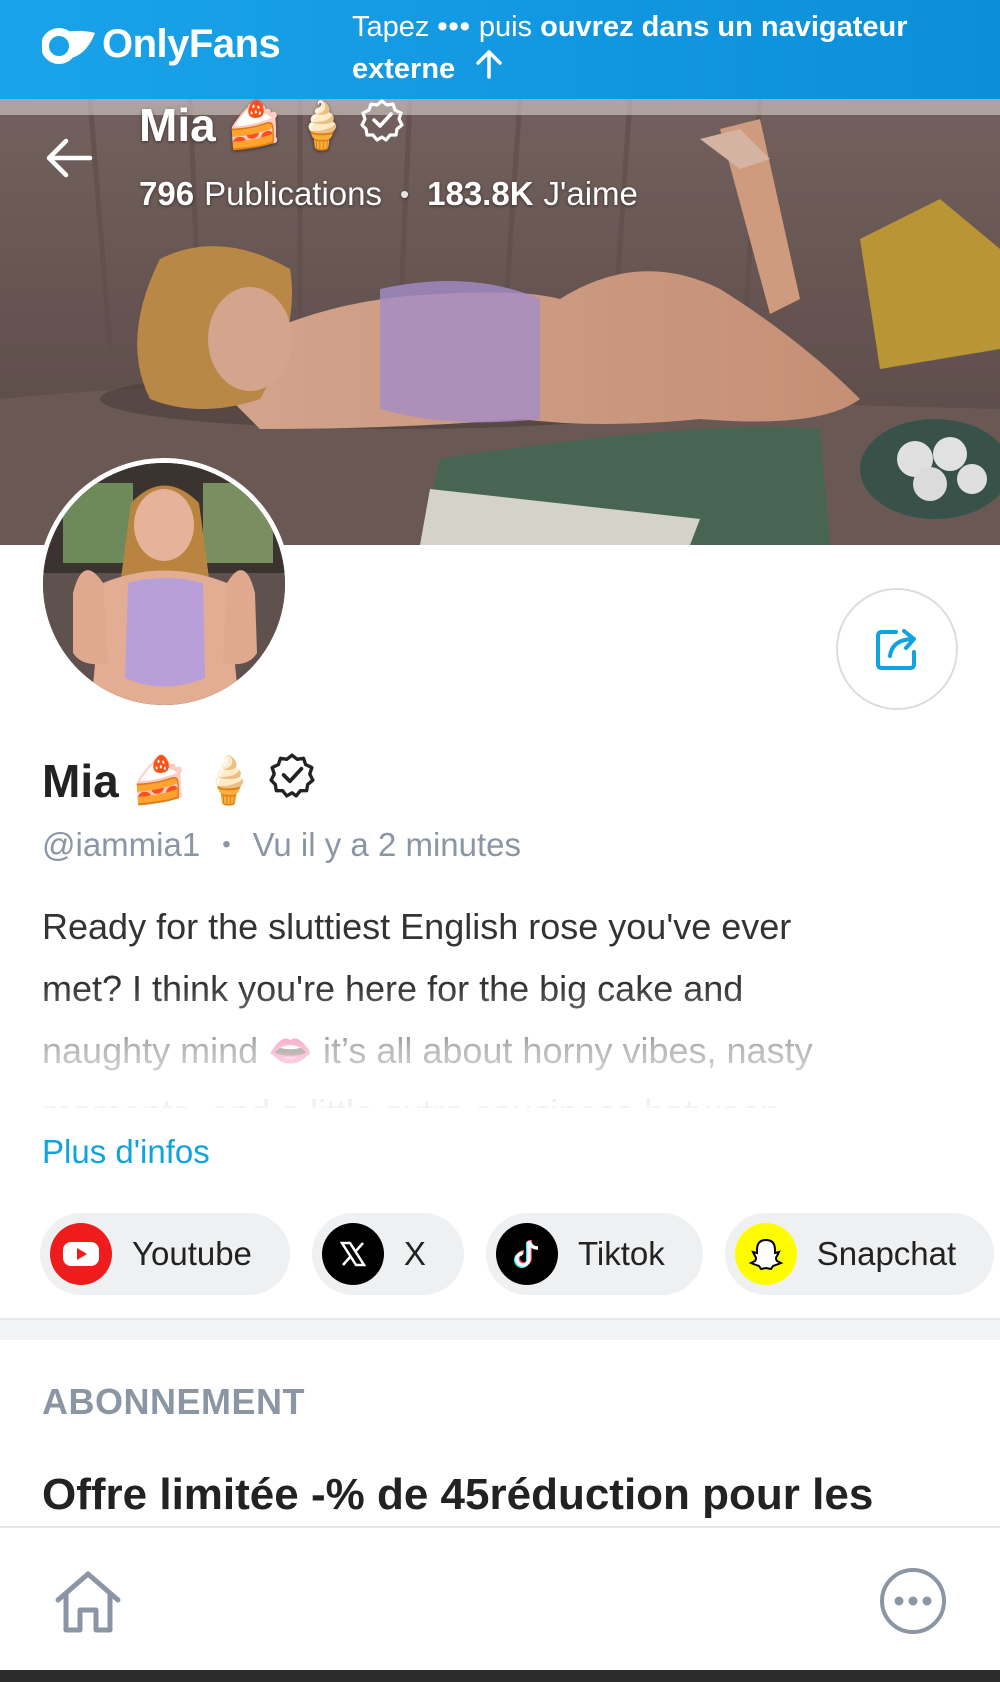 This screenshot has width=1000, height=1682. Describe the element at coordinates (173, 1401) in the screenshot. I see `subscription-section-title: ABONNEMENT` at that location.